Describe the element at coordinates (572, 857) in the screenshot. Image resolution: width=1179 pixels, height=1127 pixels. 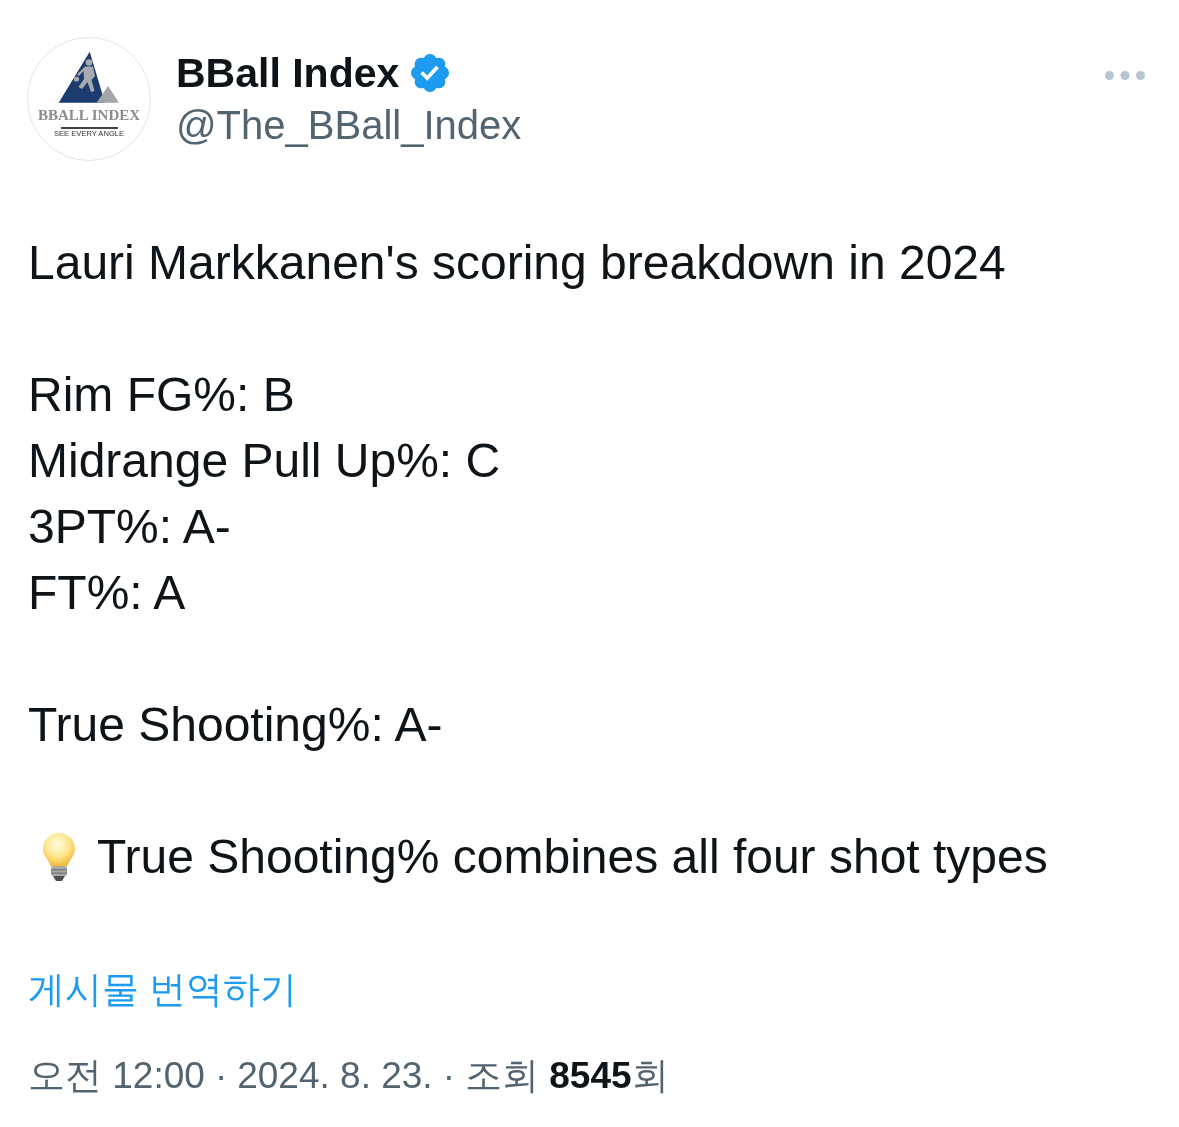
I see `post-text: True Shooting% combines all four shot types` at that location.